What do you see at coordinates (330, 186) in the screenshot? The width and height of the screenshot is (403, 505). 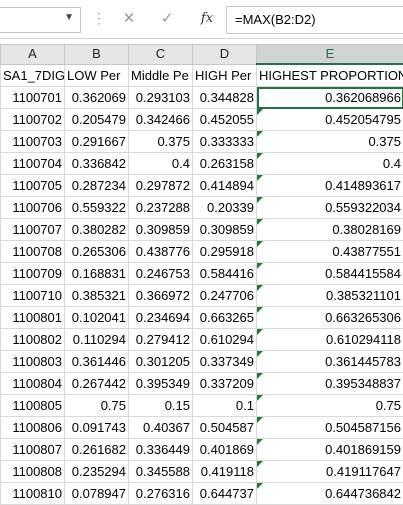 I see `table-cell: 0.414893617` at bounding box center [330, 186].